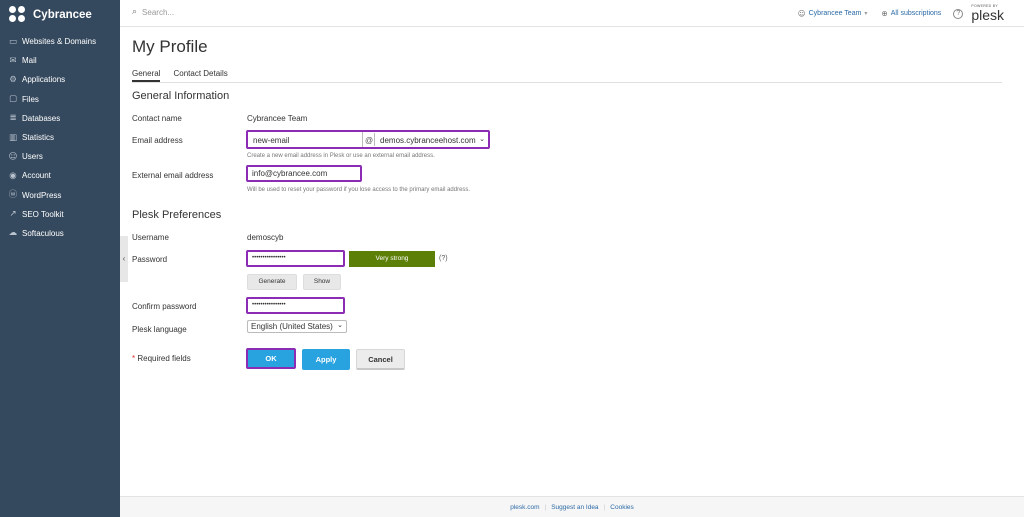 The height and width of the screenshot is (517, 1024). I want to click on monitor-icon: ▭, so click(13, 41).